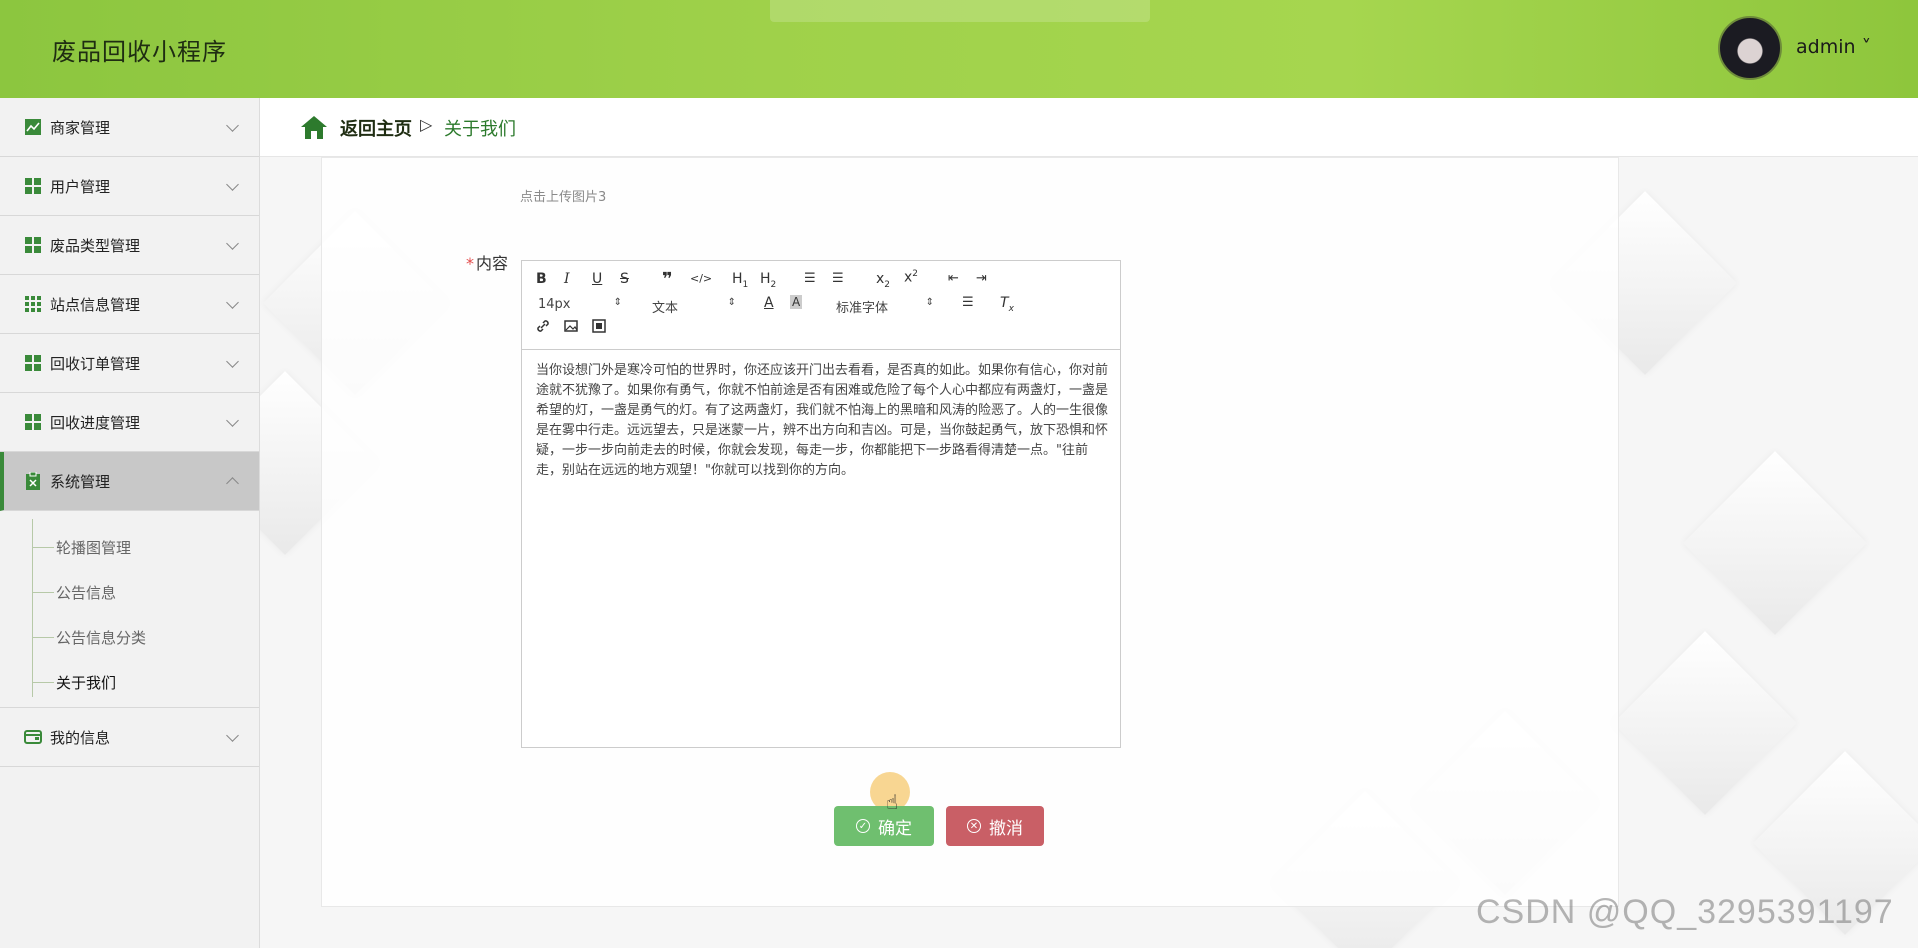 The image size is (1918, 948). I want to click on cancel-button: ✕ 撤消, so click(995, 826).